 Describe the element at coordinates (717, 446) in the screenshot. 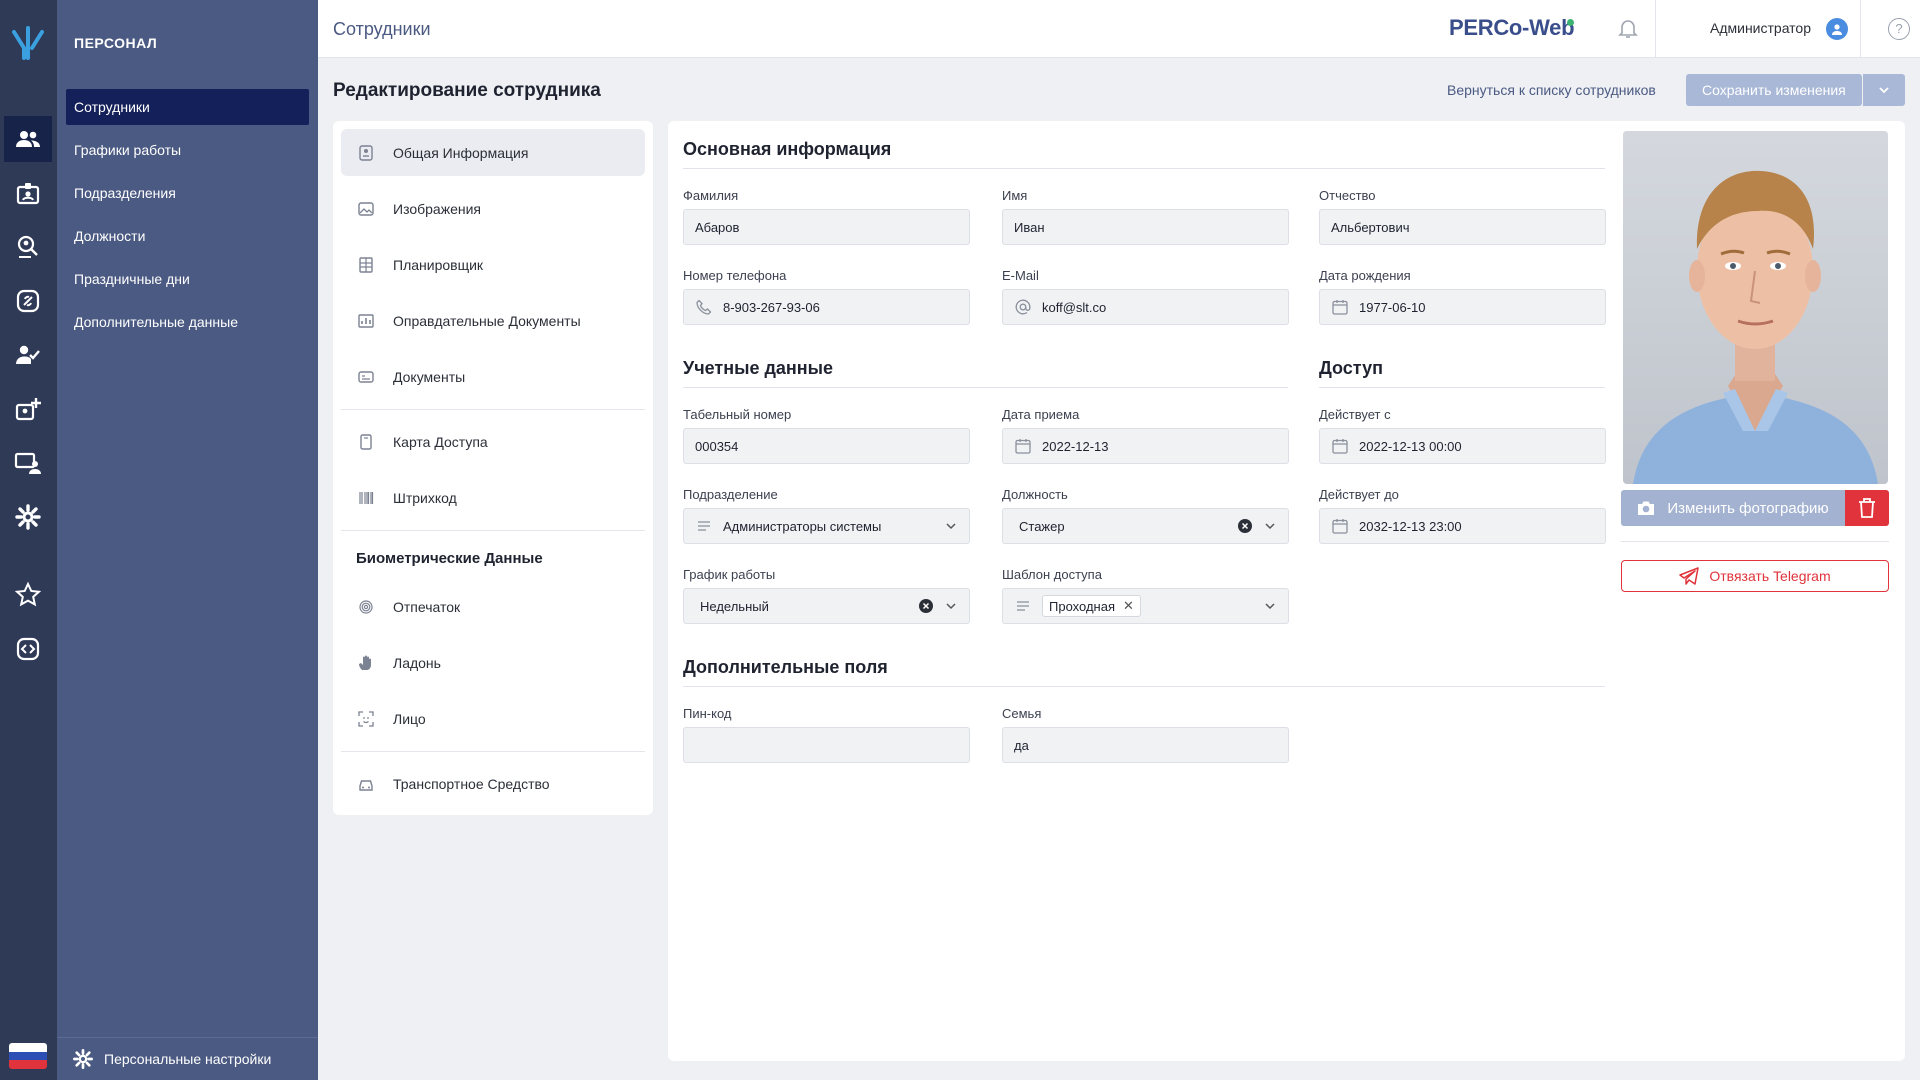

I see `field-value: 000354` at that location.